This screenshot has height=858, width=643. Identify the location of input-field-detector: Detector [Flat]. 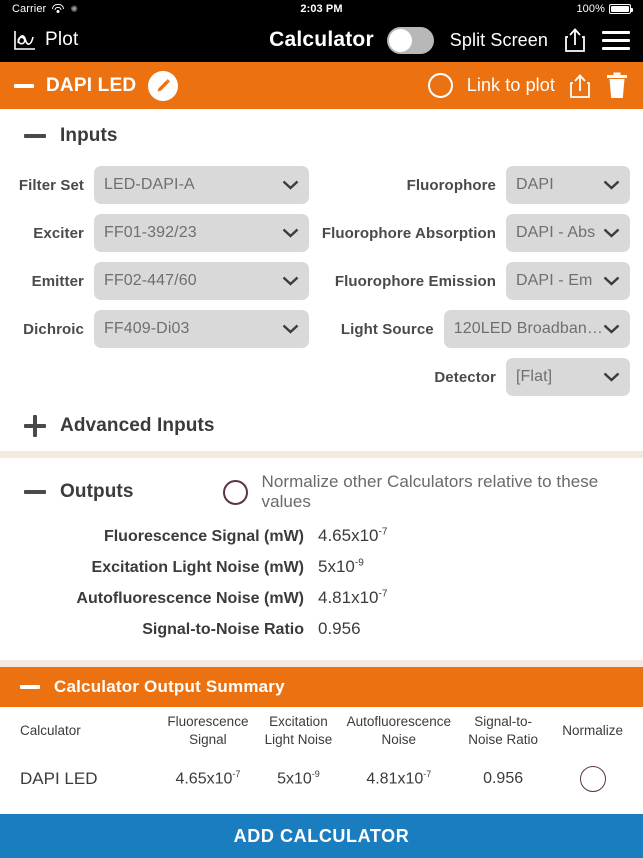
(481, 377).